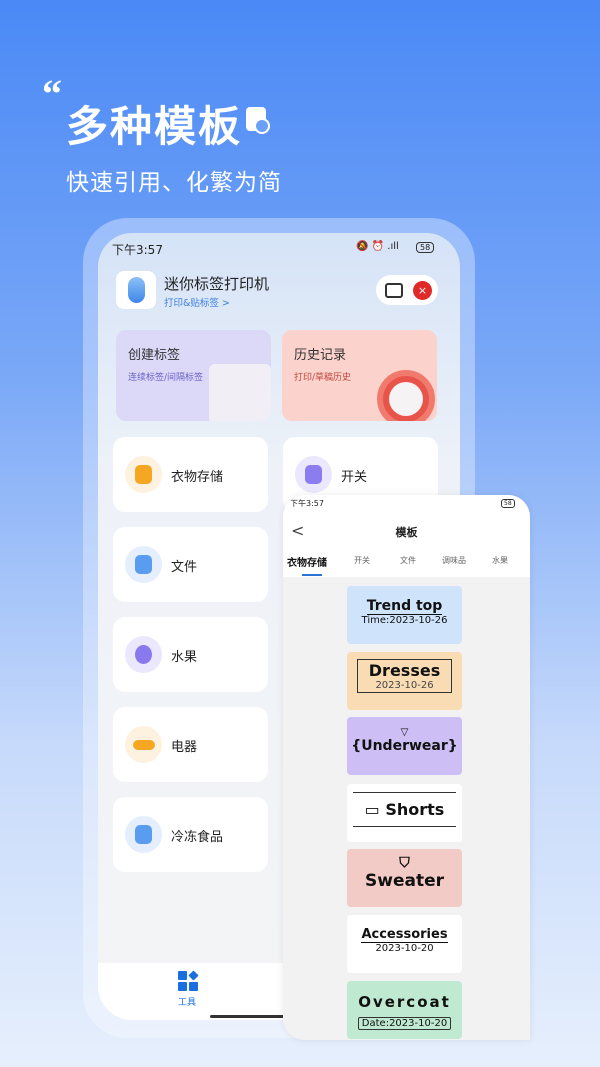 The width and height of the screenshot is (600, 1067). I want to click on template-title: Overcoat, so click(404, 1002).